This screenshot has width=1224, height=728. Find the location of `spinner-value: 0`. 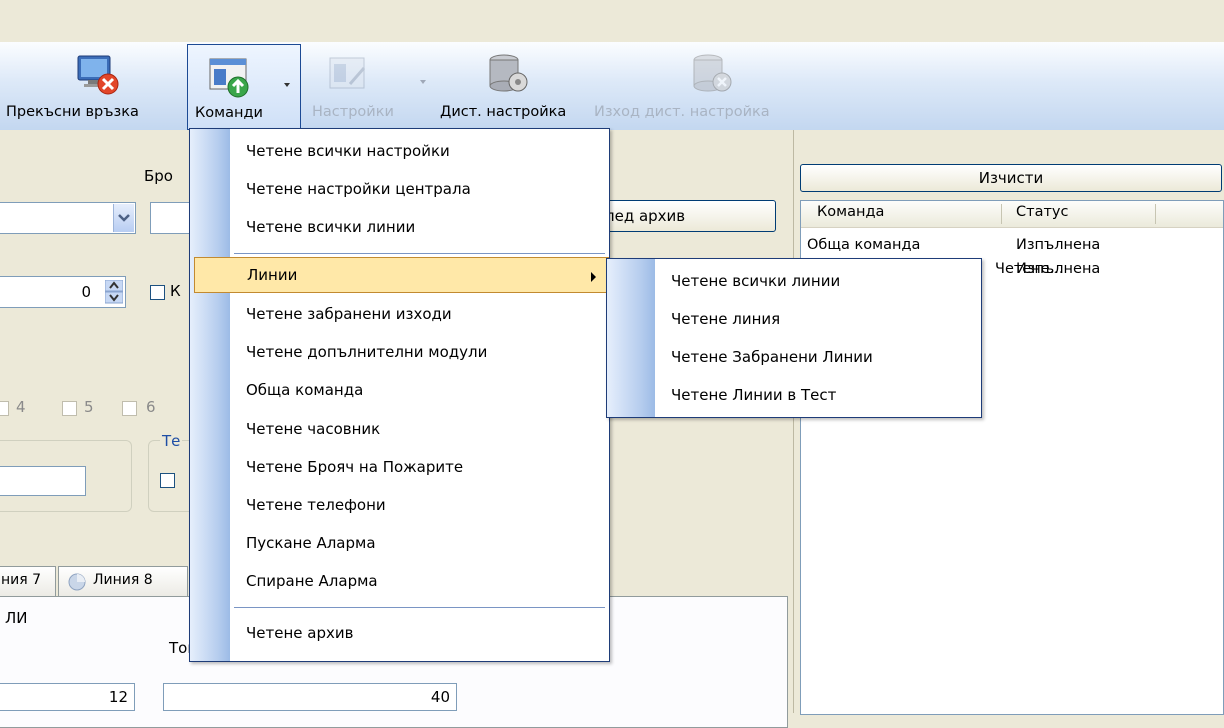

spinner-value: 0 is located at coordinates (86, 292).